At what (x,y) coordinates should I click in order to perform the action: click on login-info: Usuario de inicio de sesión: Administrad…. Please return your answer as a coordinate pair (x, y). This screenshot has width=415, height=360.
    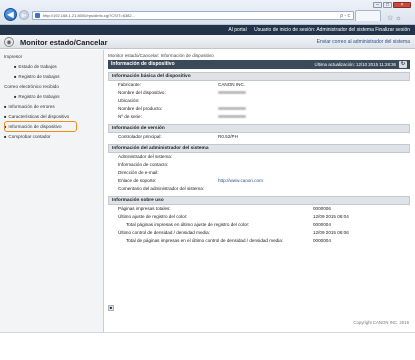
    Looking at the image, I should click on (332, 30).